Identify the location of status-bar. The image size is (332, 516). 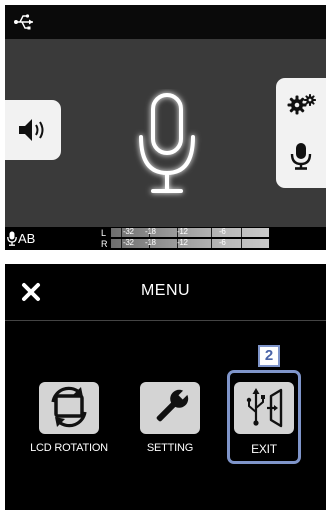
(165, 22).